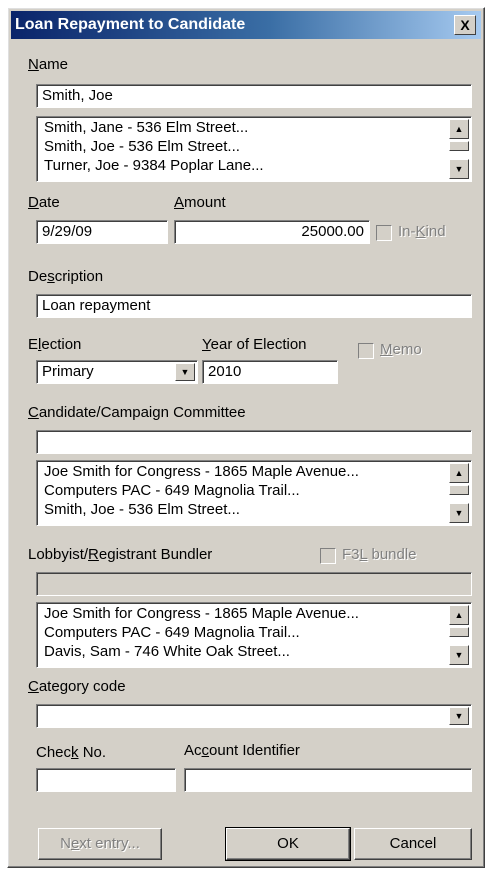 The width and height of the screenshot is (492, 875). Describe the element at coordinates (130, 24) in the screenshot. I see `window-title: Loan Repayment to Candidate` at that location.